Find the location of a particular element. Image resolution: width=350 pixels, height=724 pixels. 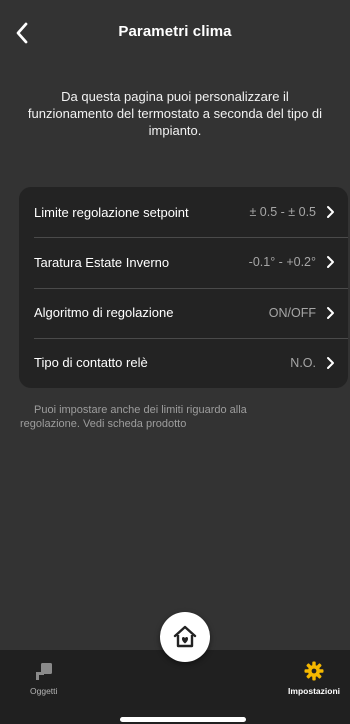

page-title: Parametri clima is located at coordinates (175, 31).